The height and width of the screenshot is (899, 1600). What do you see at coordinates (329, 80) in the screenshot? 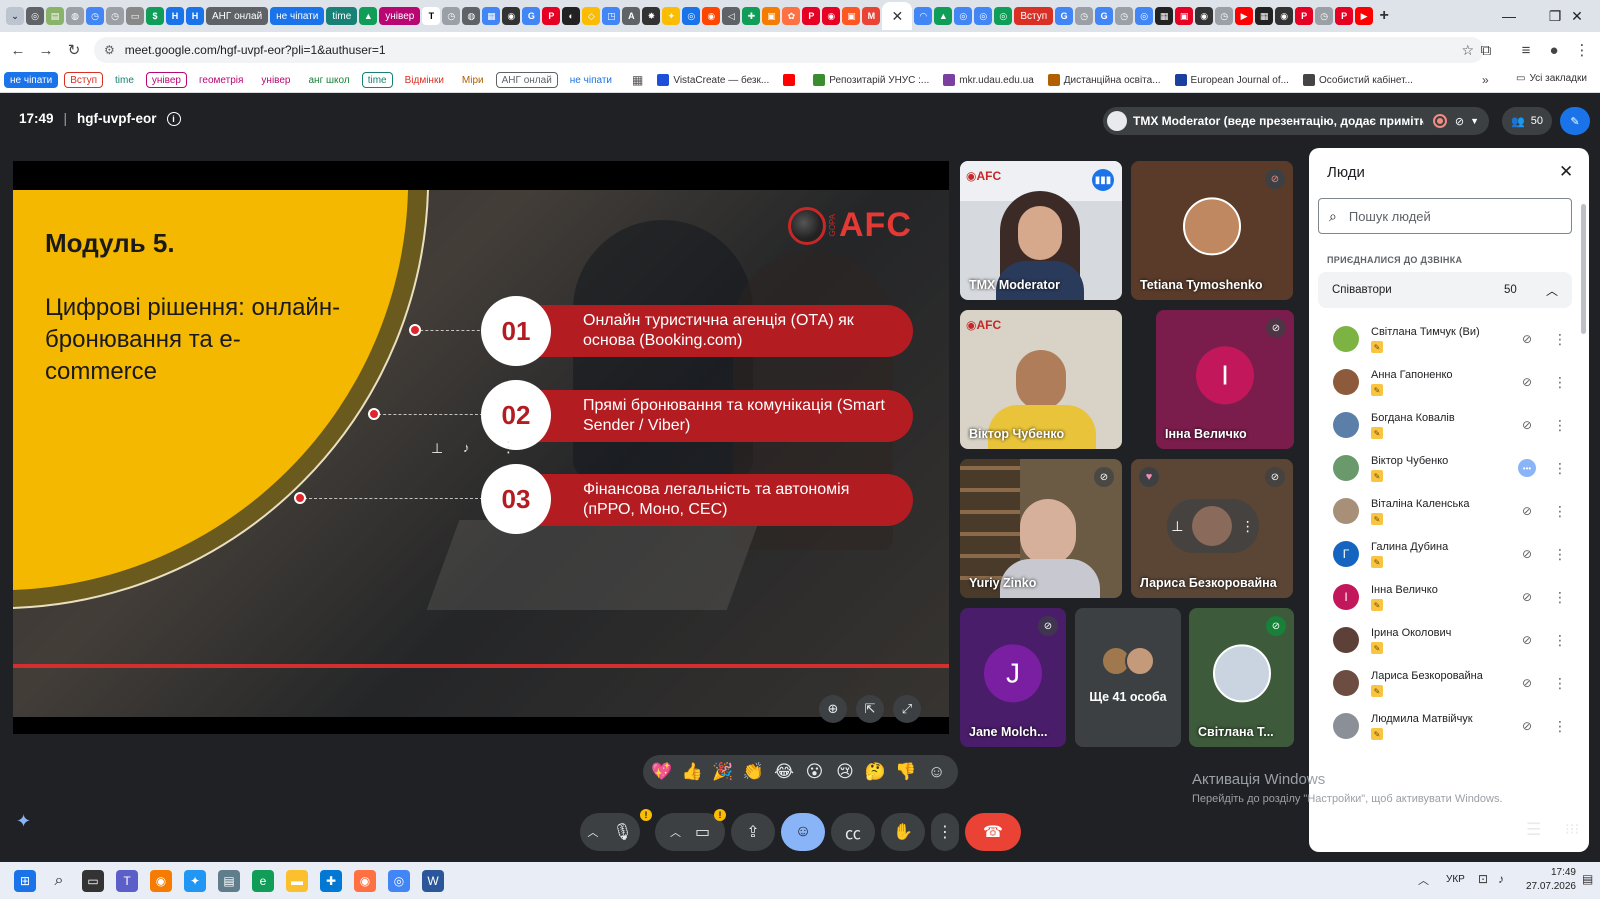
I see `bookmark-pill: анг школ` at bounding box center [329, 80].